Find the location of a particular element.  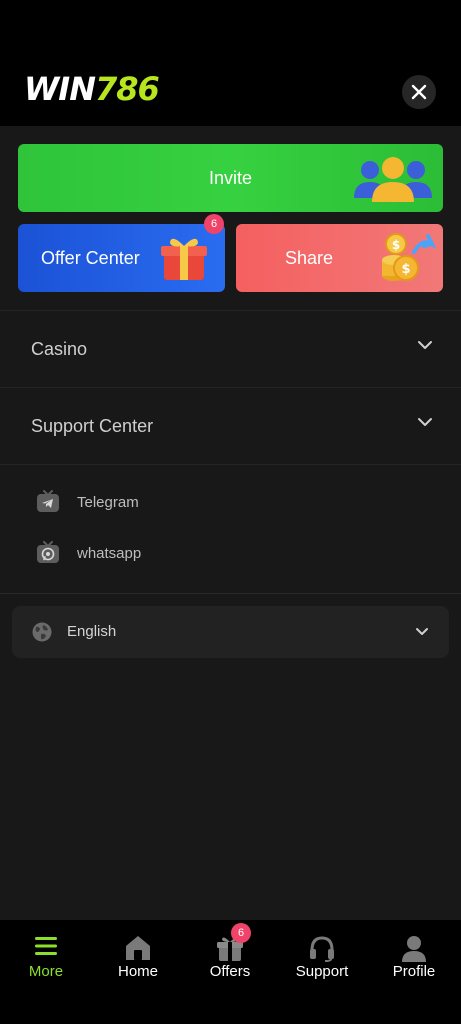

invite-button: Invite is located at coordinates (230, 178).